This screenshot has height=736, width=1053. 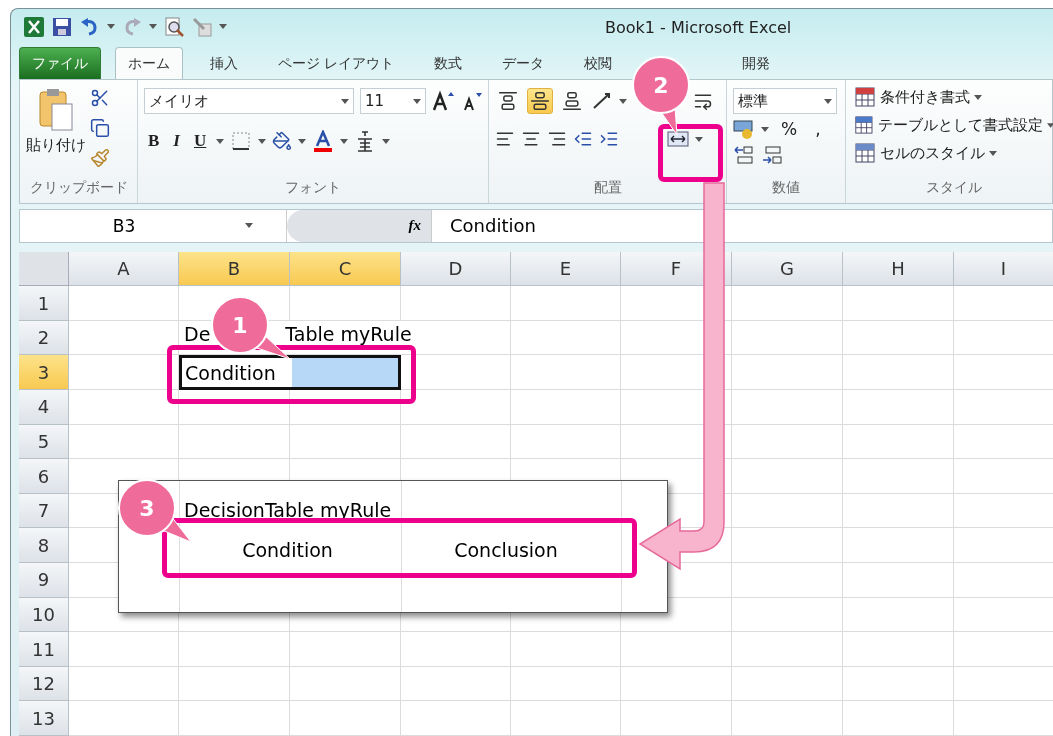 I want to click on column-header: A, so click(x=124, y=269).